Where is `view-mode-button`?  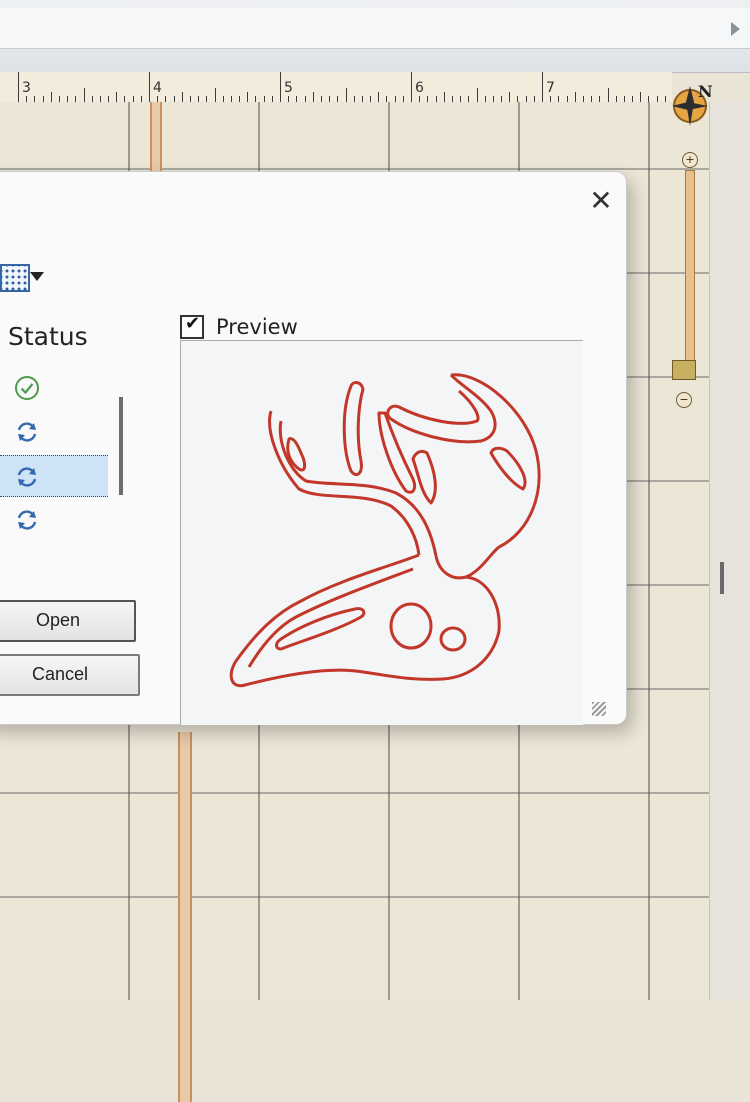
view-mode-button is located at coordinates (22, 278).